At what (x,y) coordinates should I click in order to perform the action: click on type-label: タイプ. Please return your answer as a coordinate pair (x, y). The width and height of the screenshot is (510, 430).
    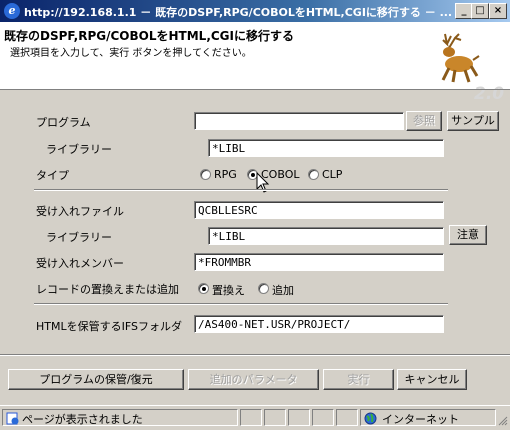
    Looking at the image, I should click on (52, 175).